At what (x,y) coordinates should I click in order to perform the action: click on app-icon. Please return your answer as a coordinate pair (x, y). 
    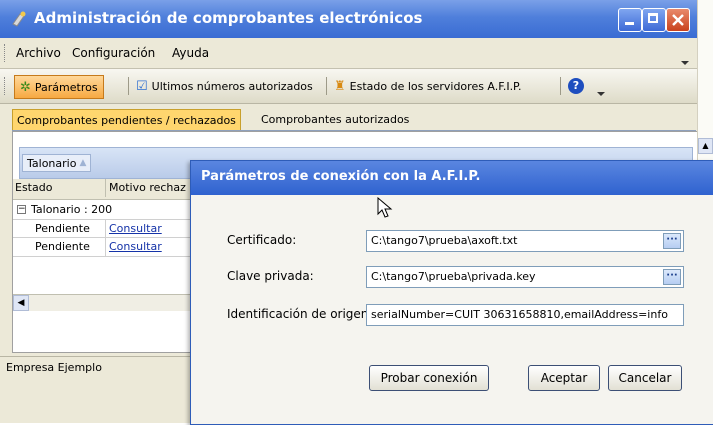
    Looking at the image, I should click on (19, 19).